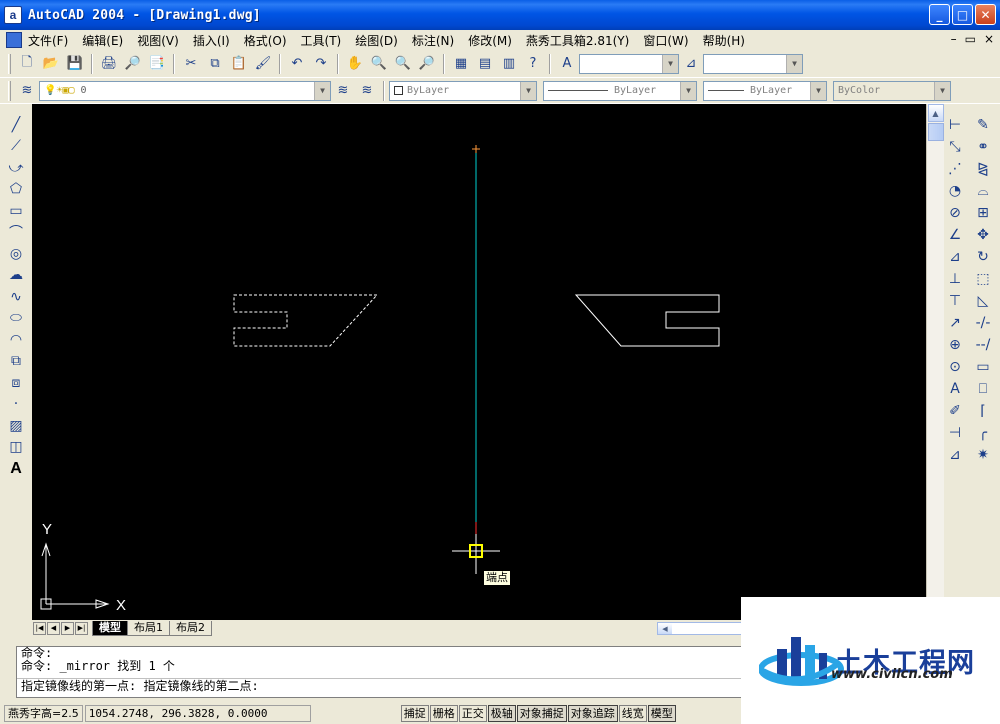 The height and width of the screenshot is (724, 1000). I want to click on region-icon: ◫, so click(16, 448).